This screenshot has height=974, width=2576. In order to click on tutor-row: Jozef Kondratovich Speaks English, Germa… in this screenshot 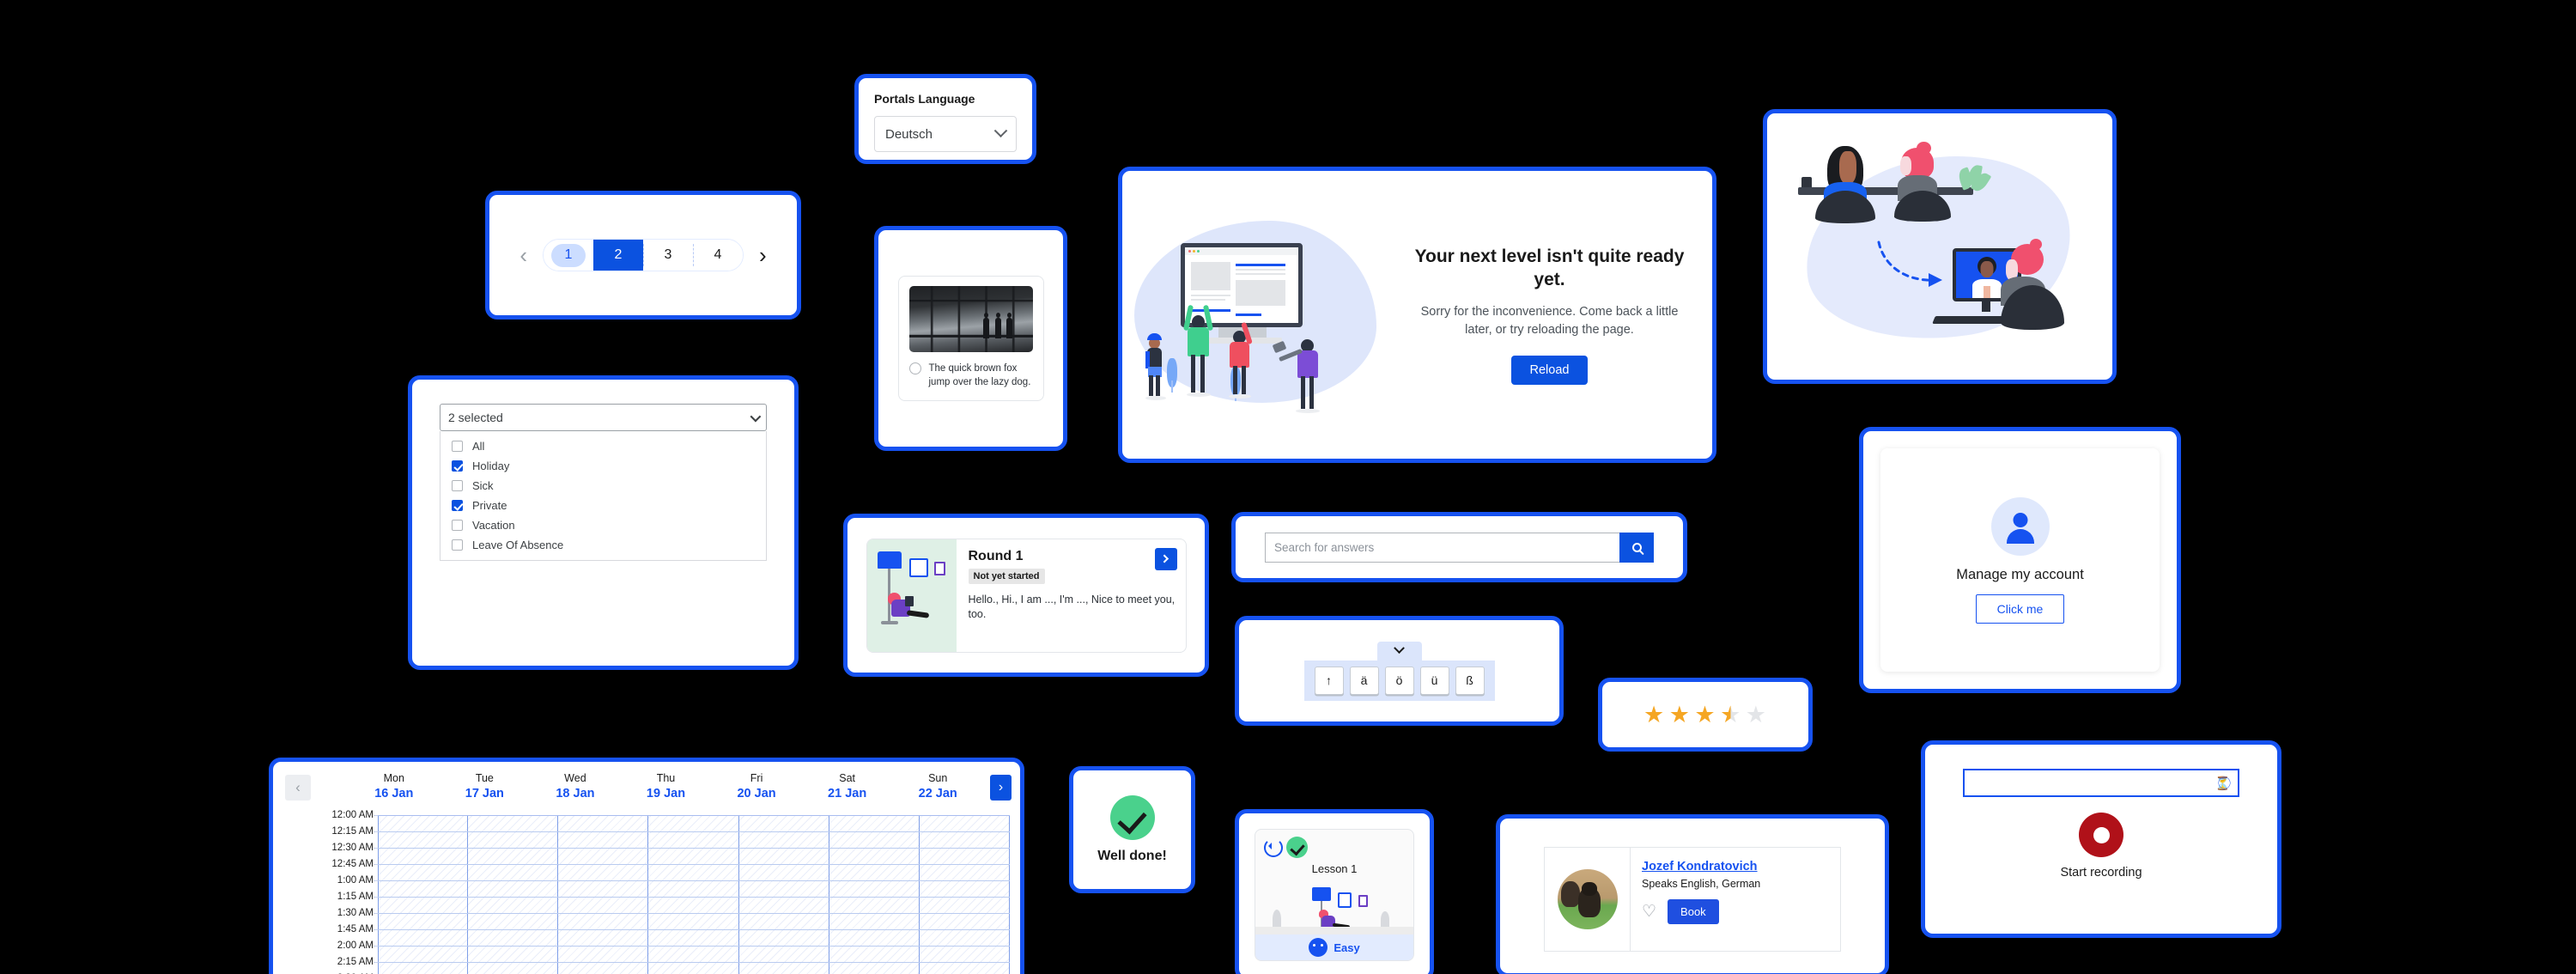, I will do `click(1693, 900)`.